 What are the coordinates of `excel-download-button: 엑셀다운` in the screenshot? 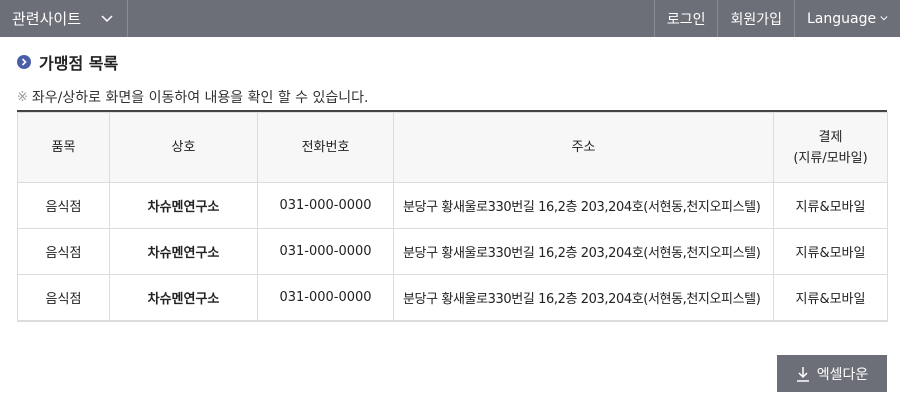 It's located at (832, 373).